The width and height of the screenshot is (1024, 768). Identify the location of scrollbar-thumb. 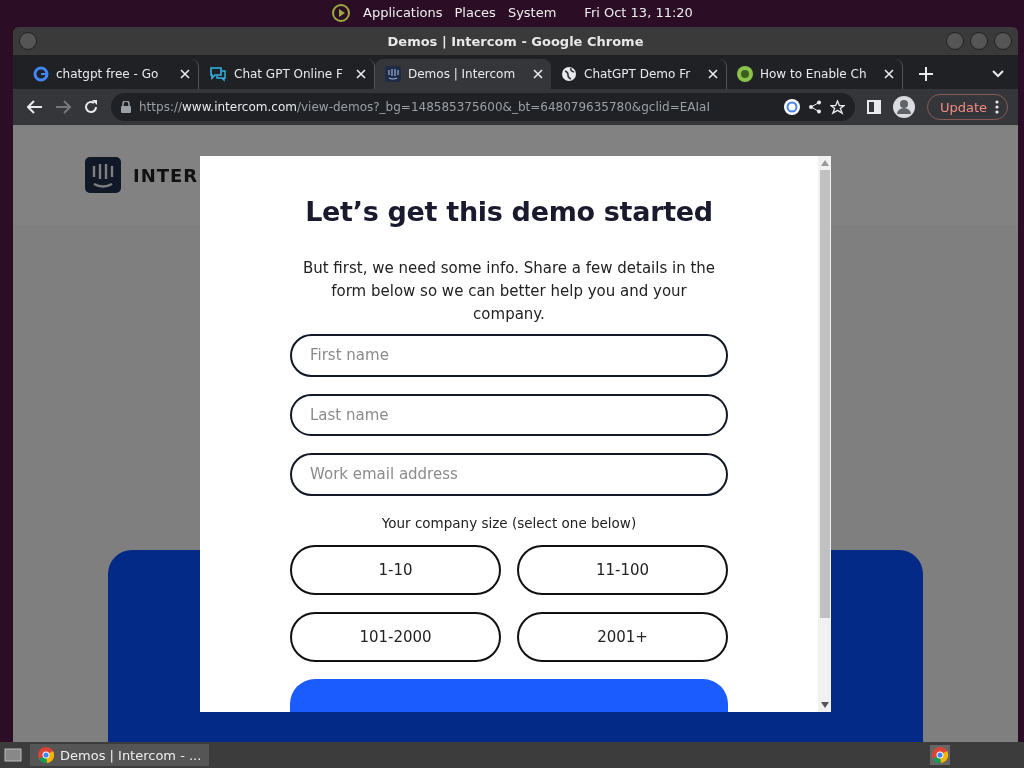
(824, 394).